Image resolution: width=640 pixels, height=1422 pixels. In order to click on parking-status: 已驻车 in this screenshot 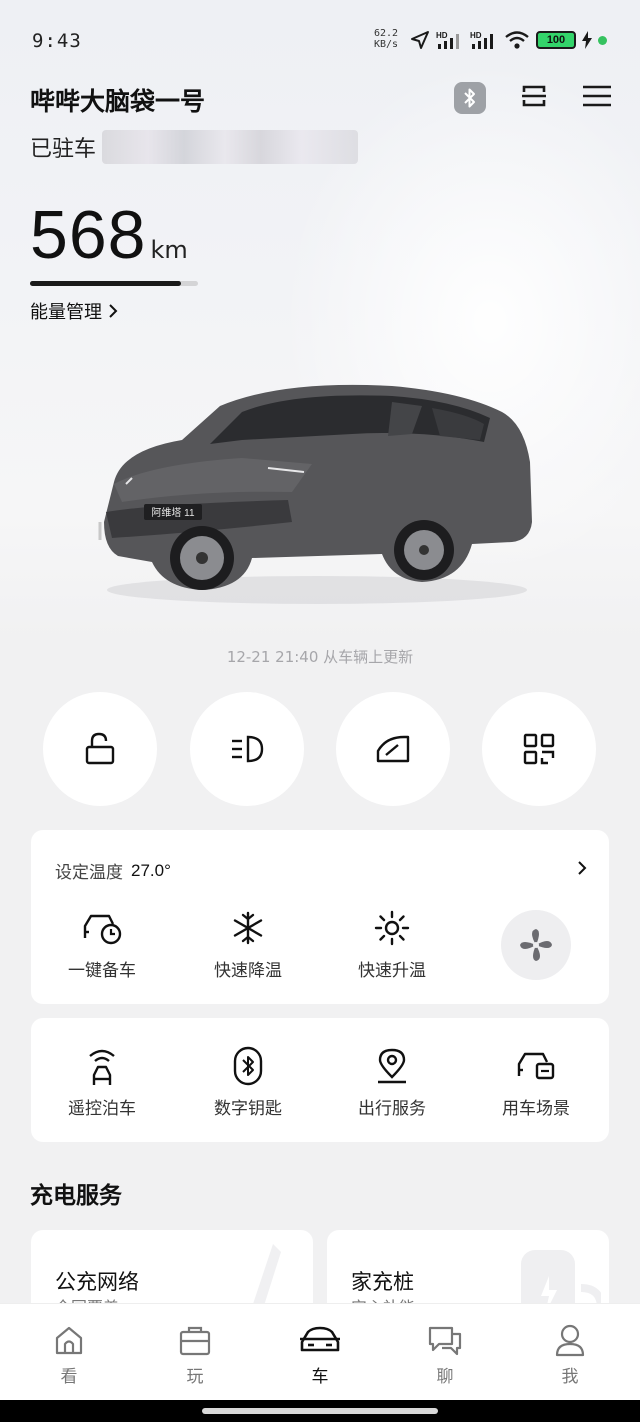, I will do `click(63, 148)`.